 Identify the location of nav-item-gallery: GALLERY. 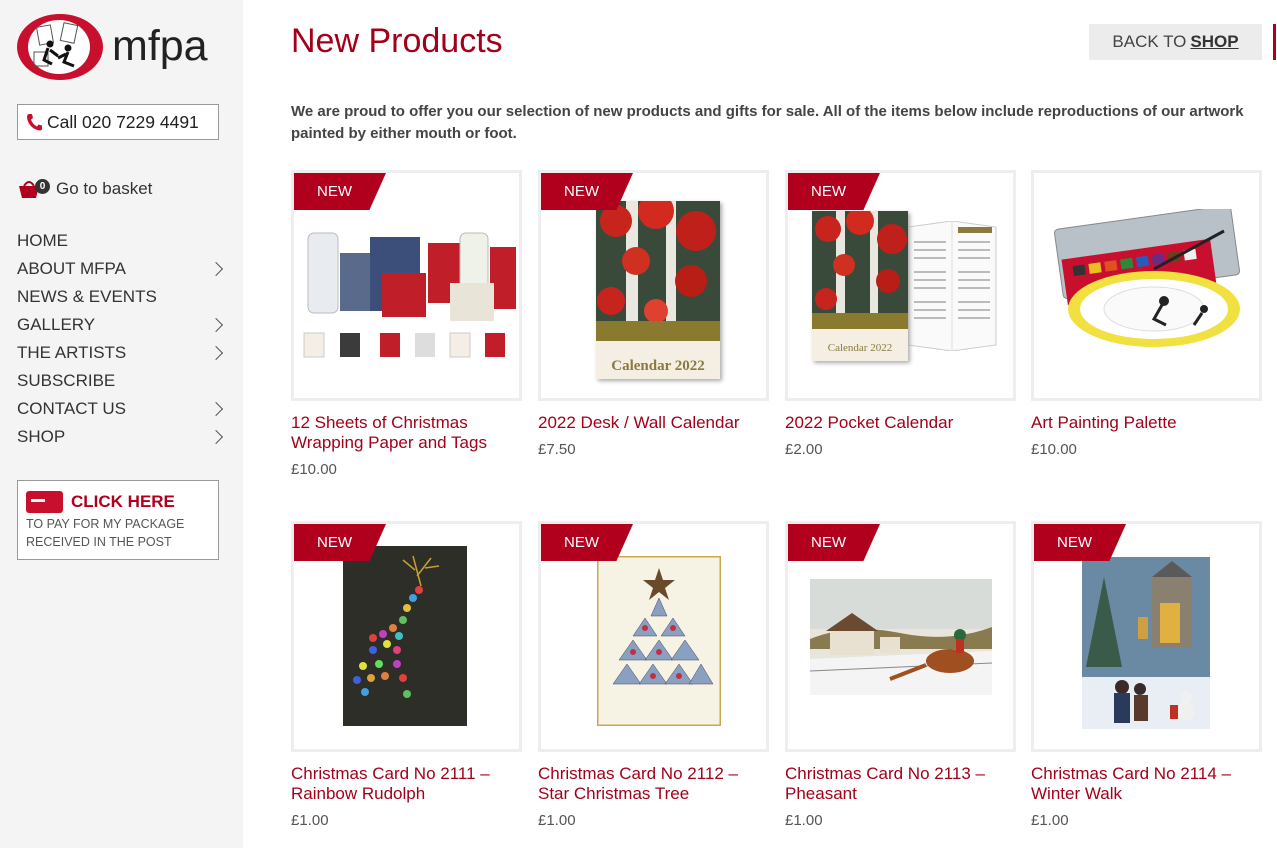
(122, 325).